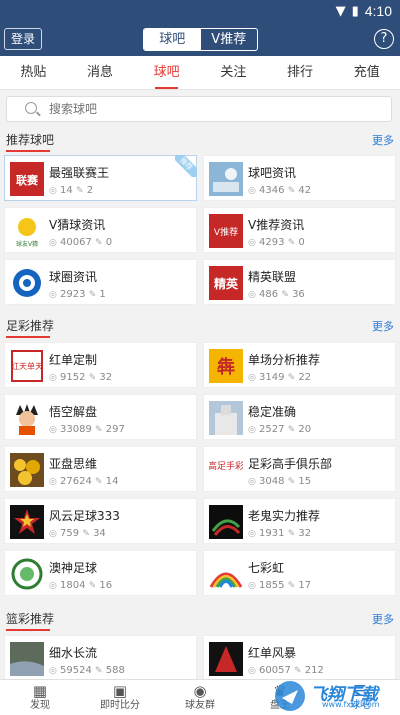  What do you see at coordinates (100, 365) in the screenshot?
I see `club-card: 红天单天 红单定制 ◎ 9152 ✎ 32` at bounding box center [100, 365].